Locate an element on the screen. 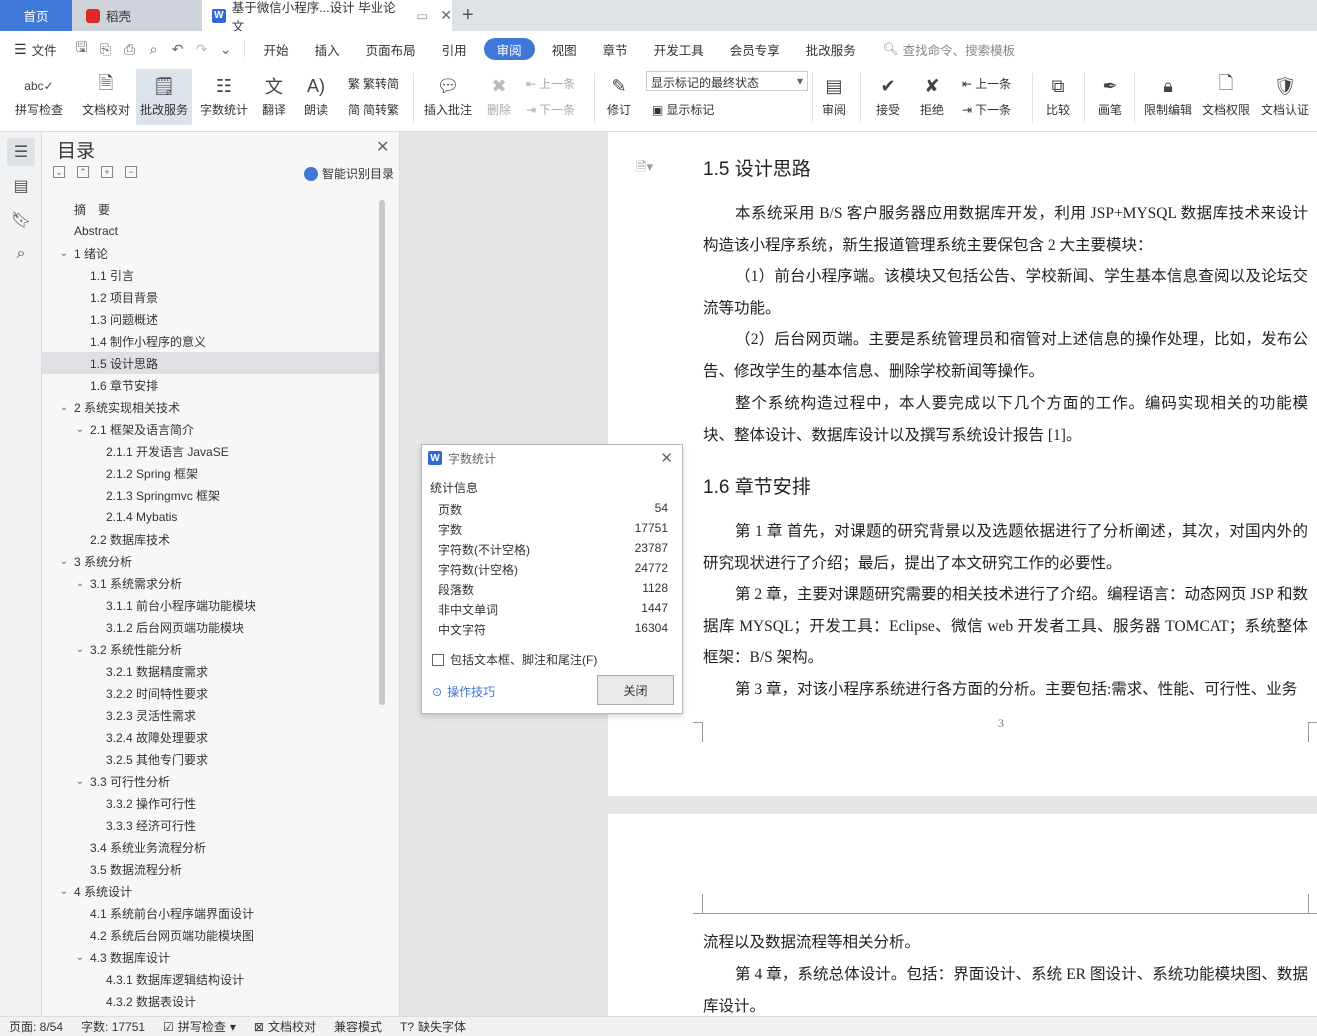  insert-comment-button: 💬︎ 插入批注 is located at coordinates (448, 94).